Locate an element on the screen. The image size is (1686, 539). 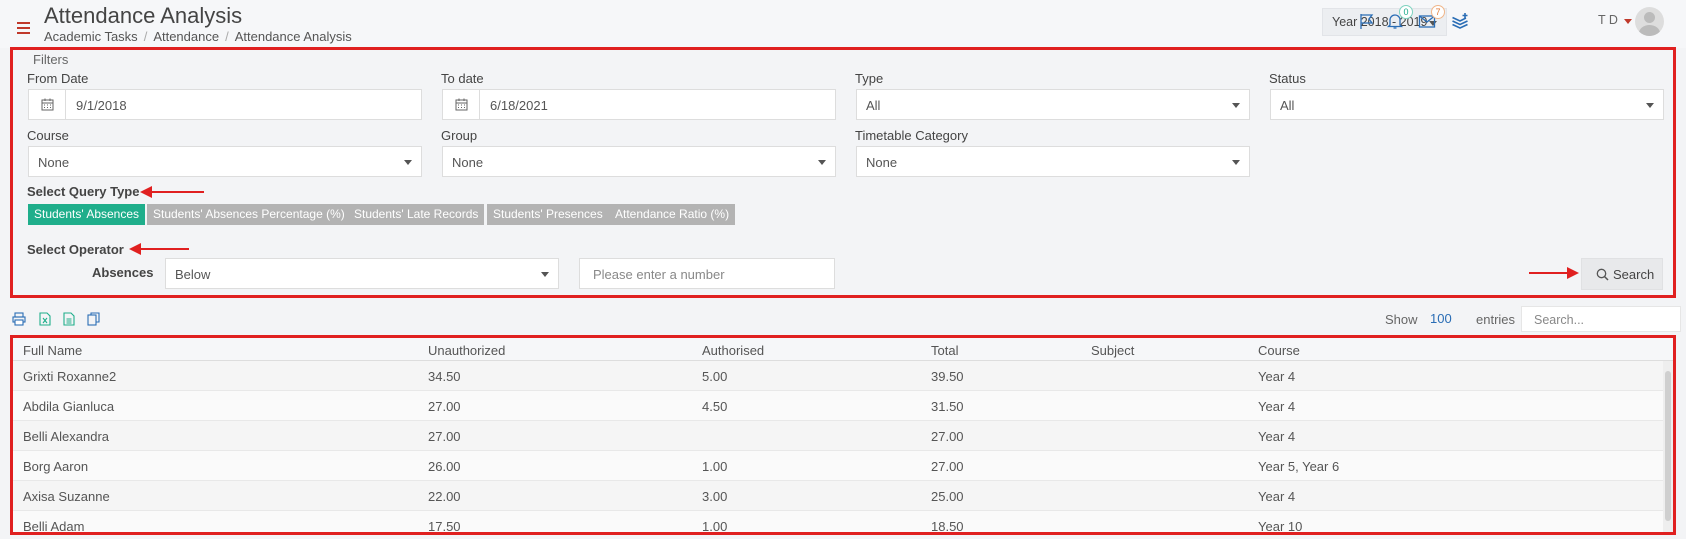
envelope-icon: 7 is located at coordinates (1431, 17).